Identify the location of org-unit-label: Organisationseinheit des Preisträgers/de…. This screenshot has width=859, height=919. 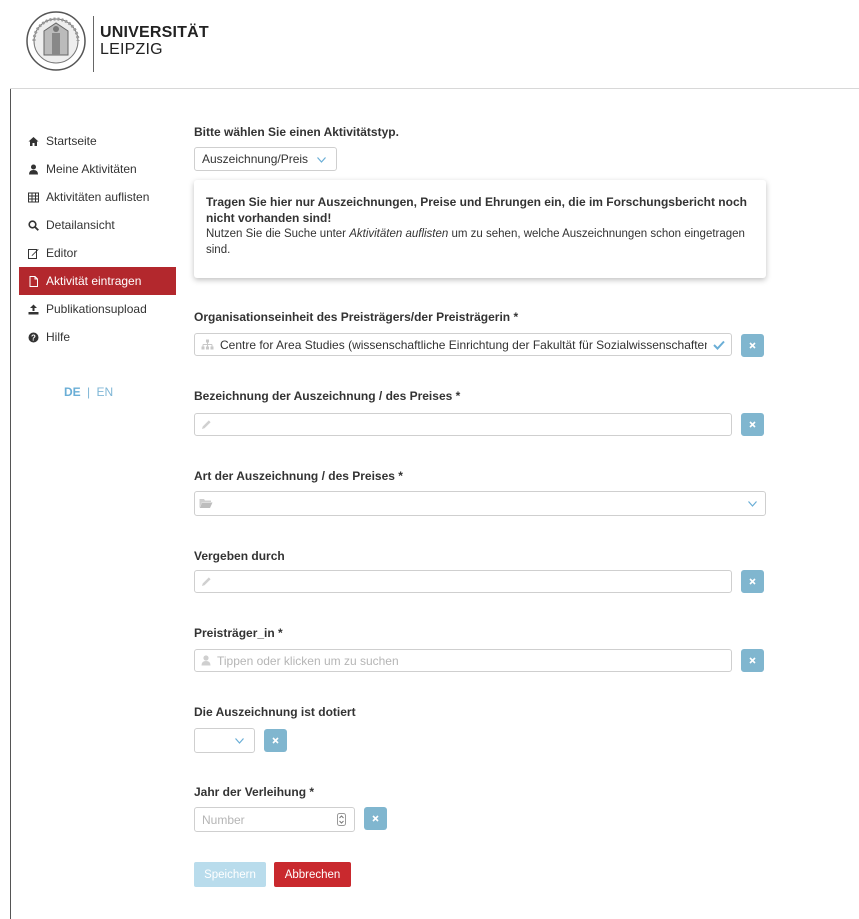
(356, 317).